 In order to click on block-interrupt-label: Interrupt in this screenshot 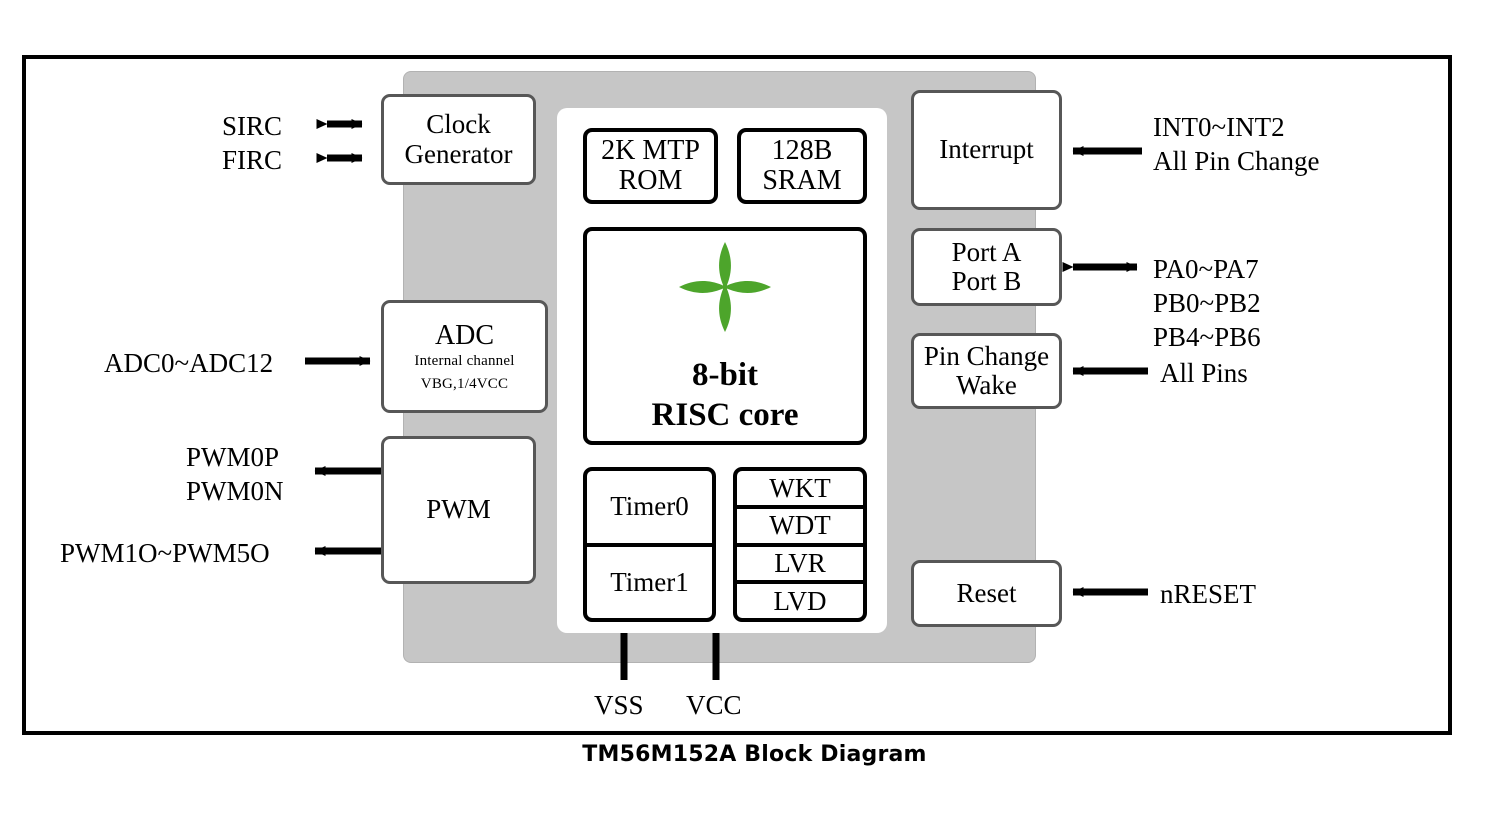, I will do `click(986, 149)`.